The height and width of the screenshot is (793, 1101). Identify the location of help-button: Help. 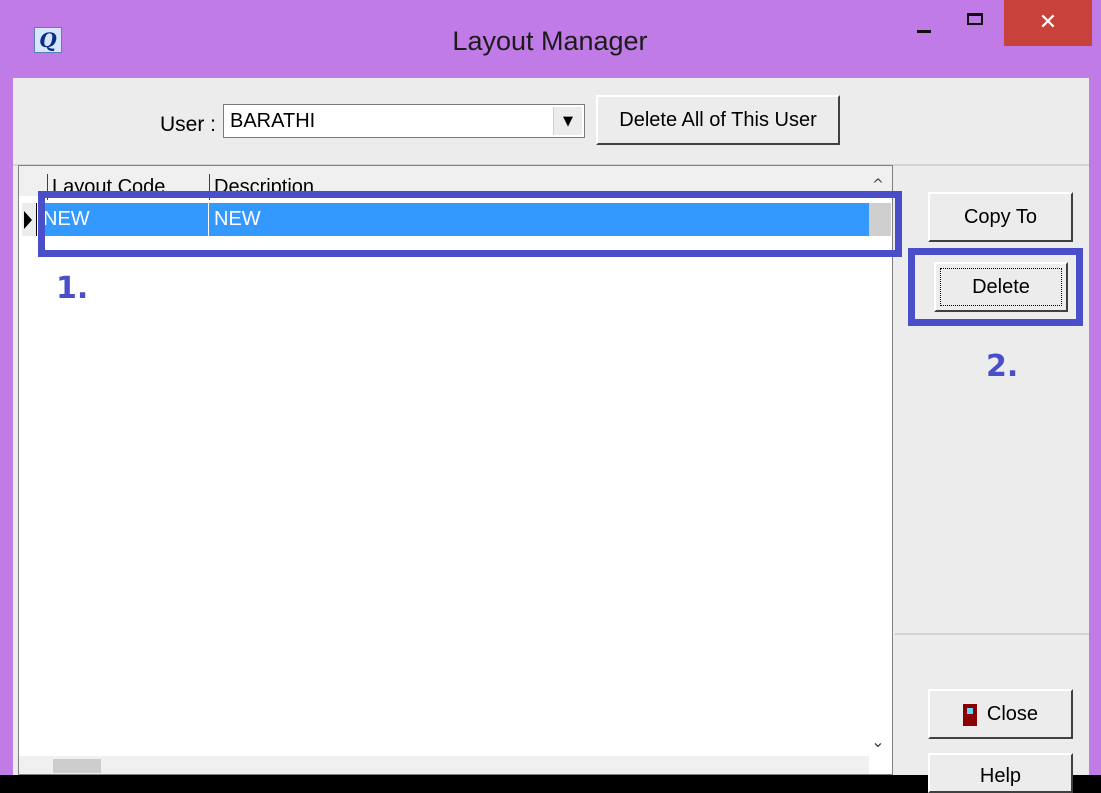
(1000, 773).